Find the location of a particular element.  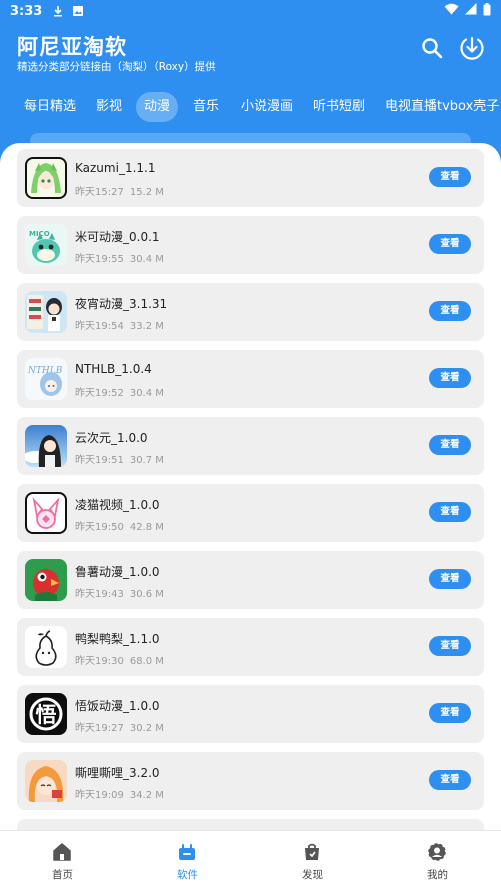

app-meta: 昨天19:52 30.4 M is located at coordinates (119, 391).